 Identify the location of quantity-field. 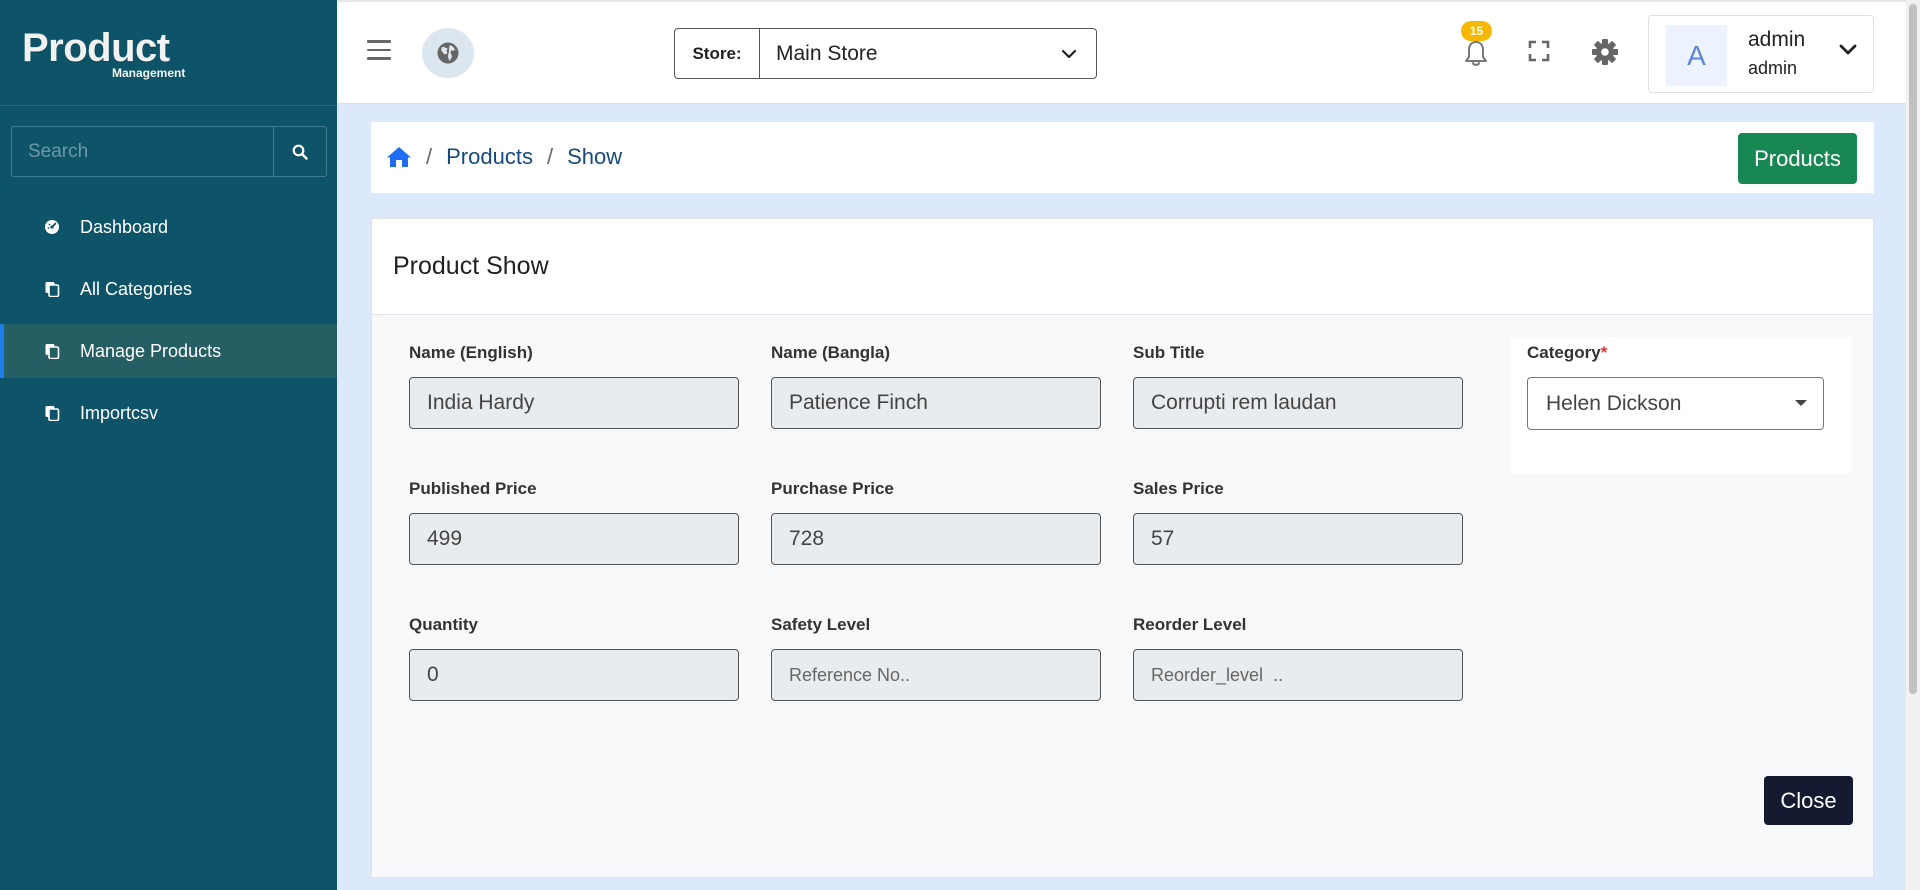
(574, 675).